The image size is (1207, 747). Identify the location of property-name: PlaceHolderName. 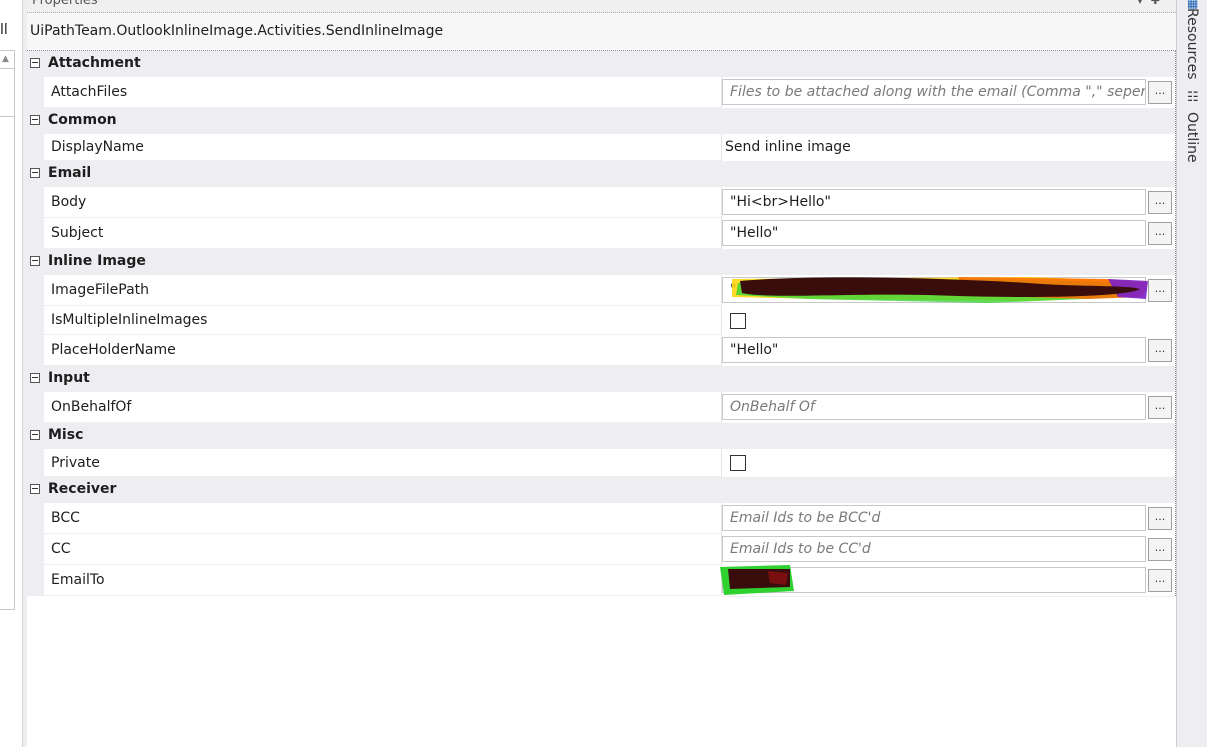
(382, 350).